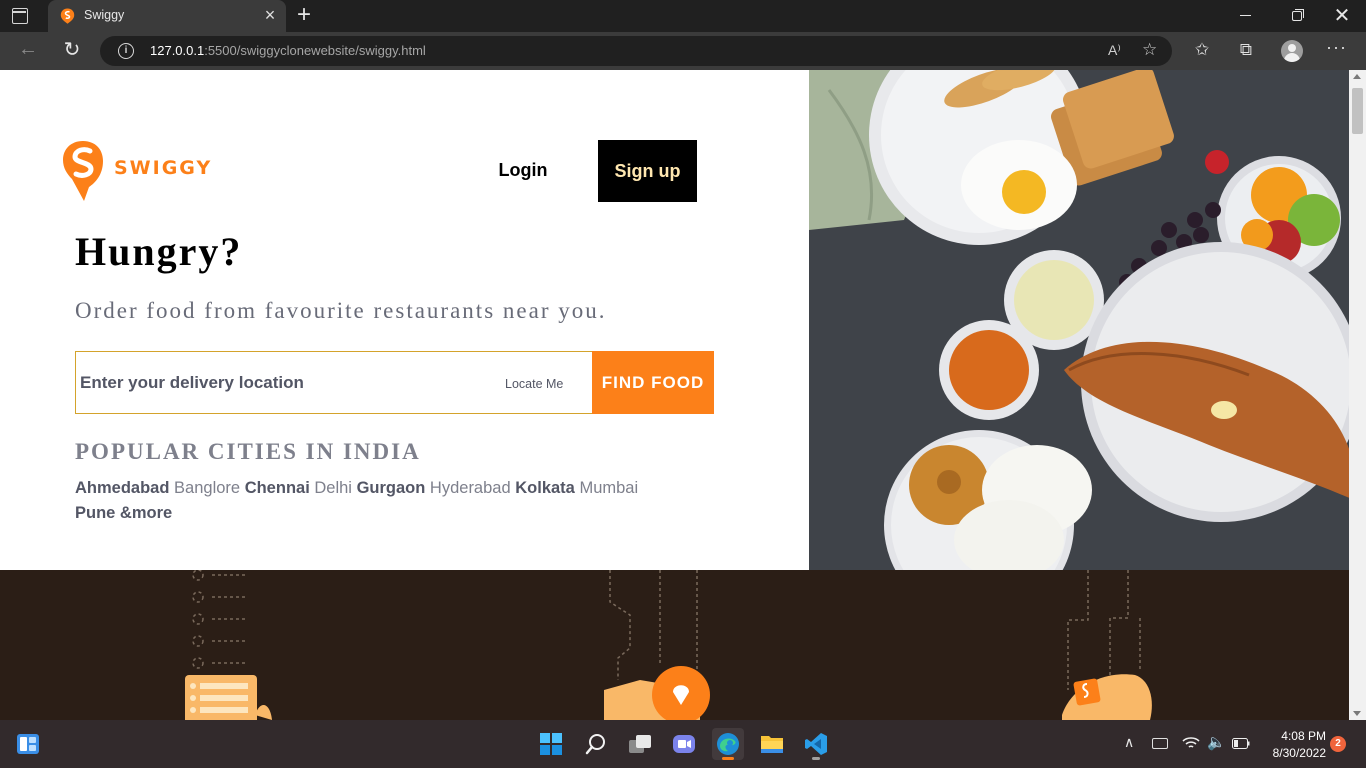  Describe the element at coordinates (83, 171) in the screenshot. I see `swiggy-logo-icon` at that location.